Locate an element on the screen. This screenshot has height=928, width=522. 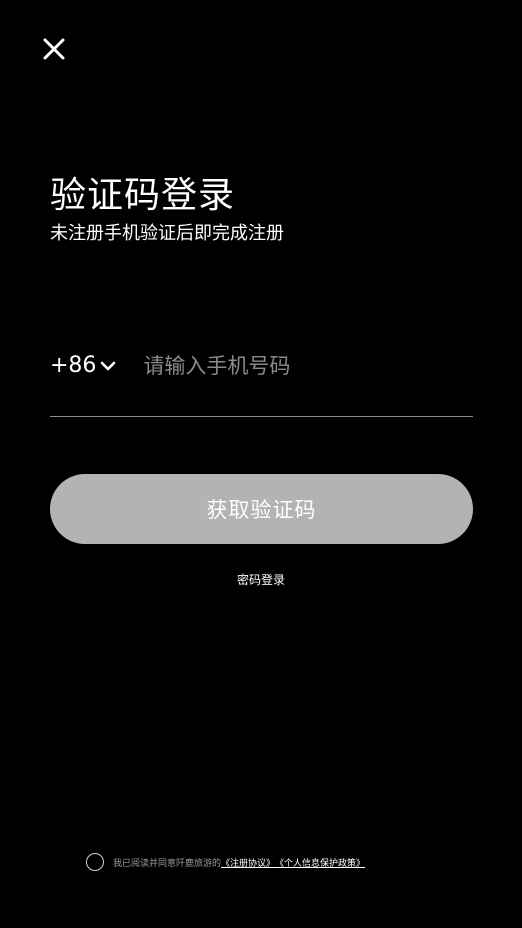
page-subtitle: 未注册手机验证后即完成注册 is located at coordinates (167, 233).